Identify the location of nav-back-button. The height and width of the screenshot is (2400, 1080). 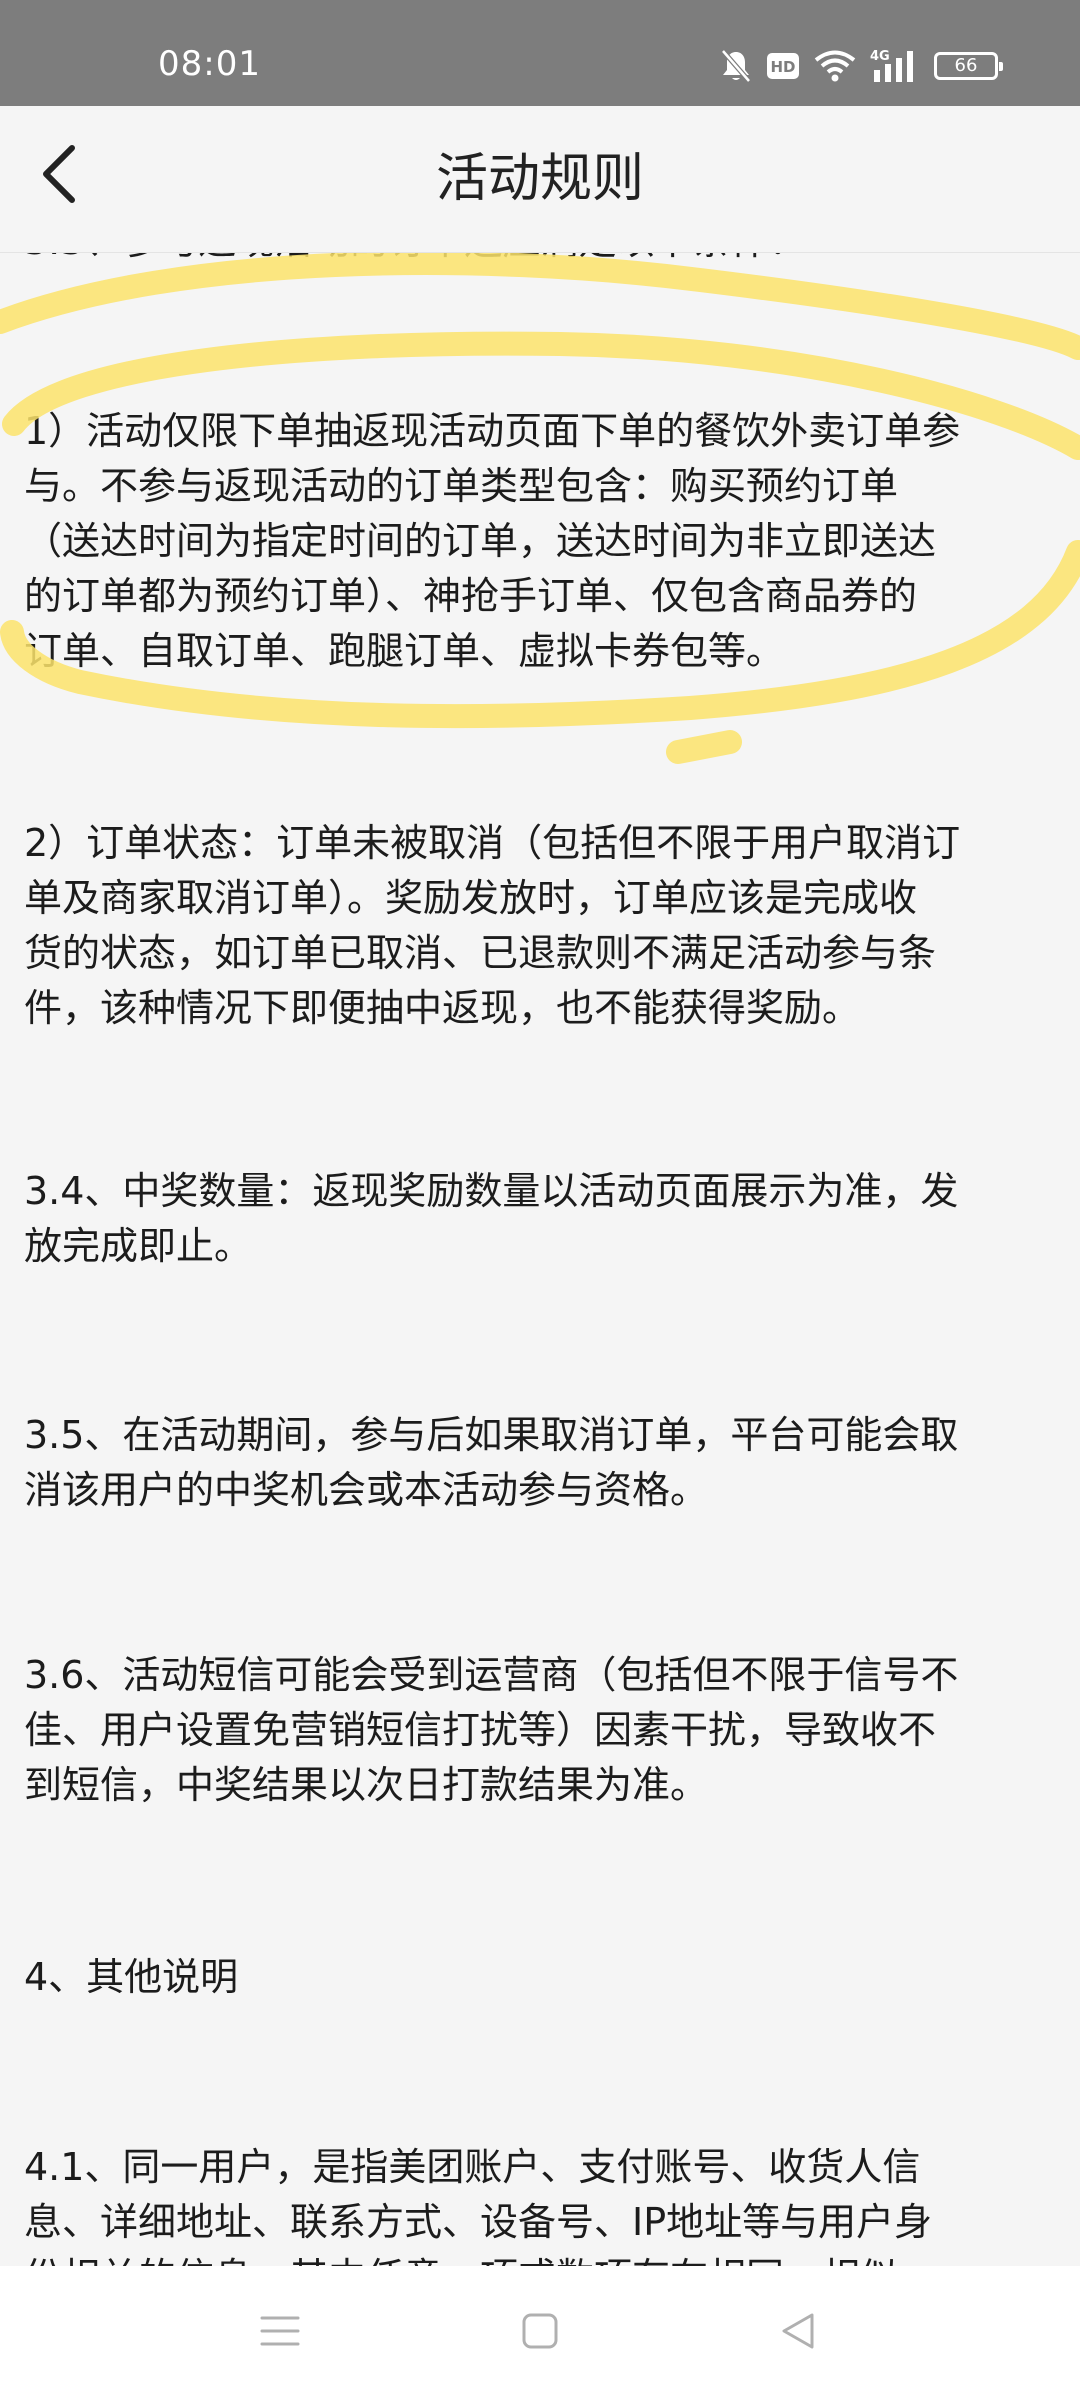
(798, 2333).